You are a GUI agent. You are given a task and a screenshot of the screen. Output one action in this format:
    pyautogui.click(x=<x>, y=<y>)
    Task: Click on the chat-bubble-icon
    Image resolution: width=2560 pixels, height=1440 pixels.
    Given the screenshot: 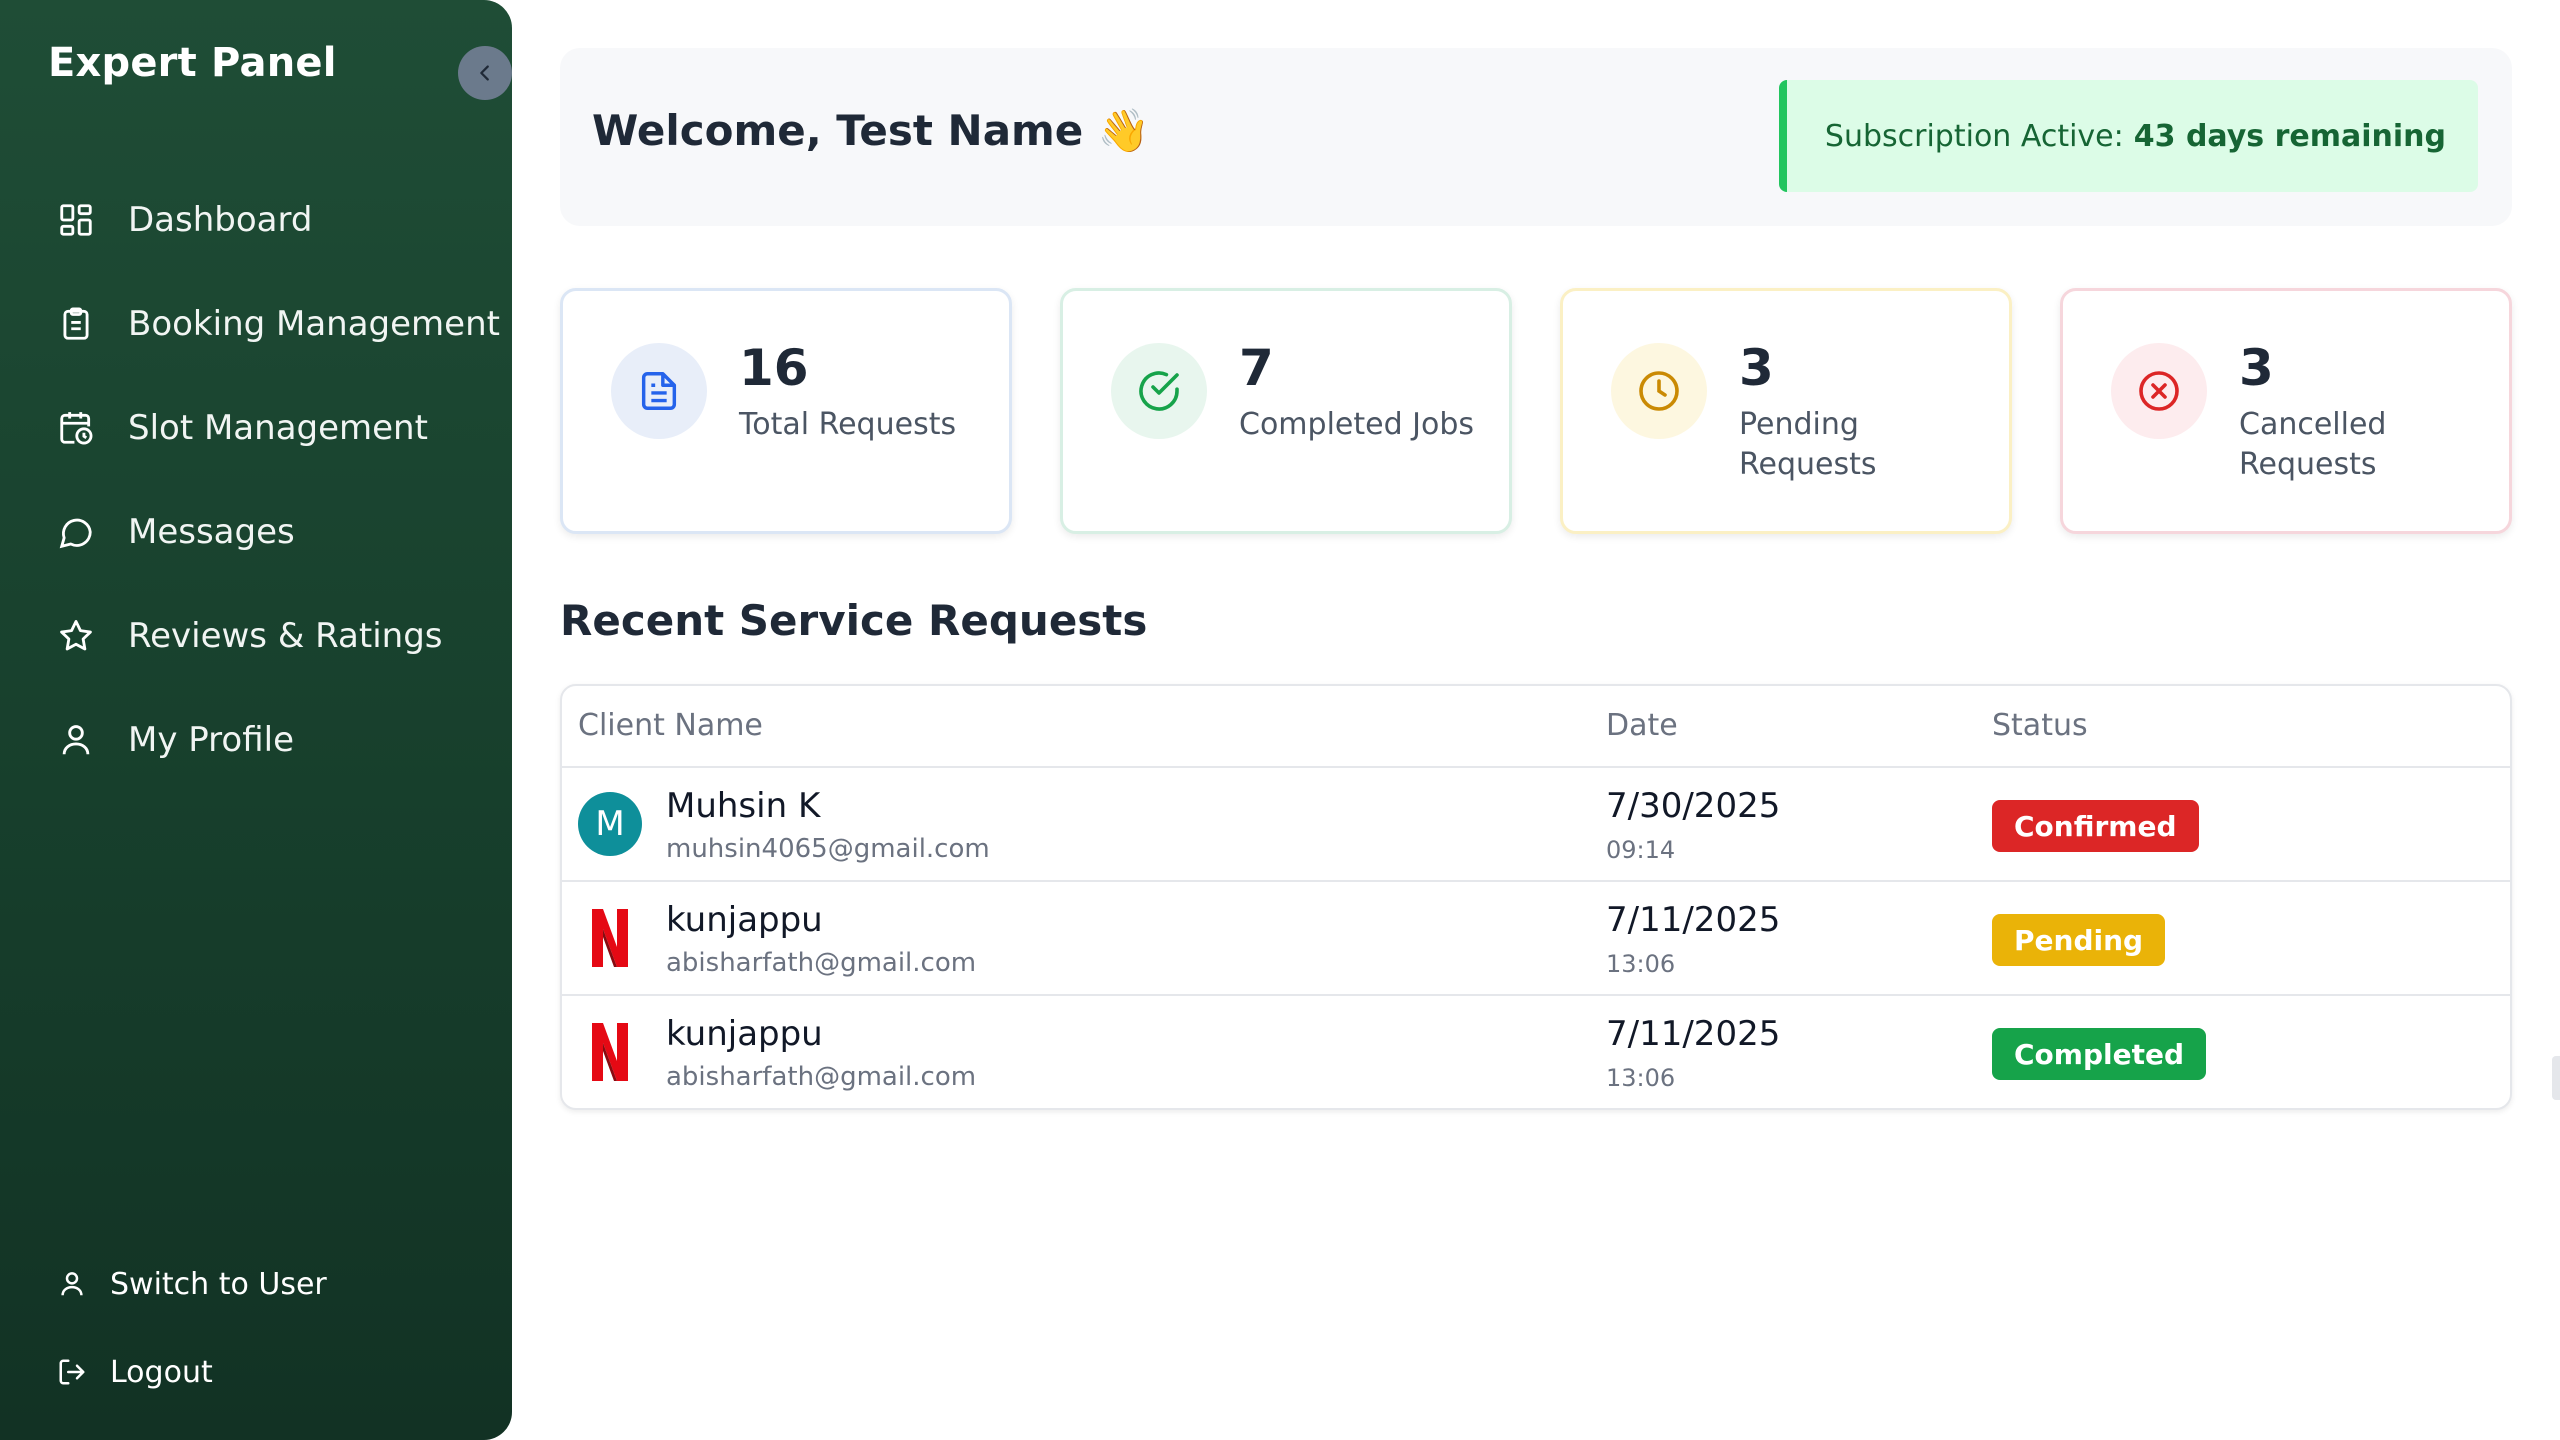 What is the action you would take?
    pyautogui.click(x=76, y=532)
    